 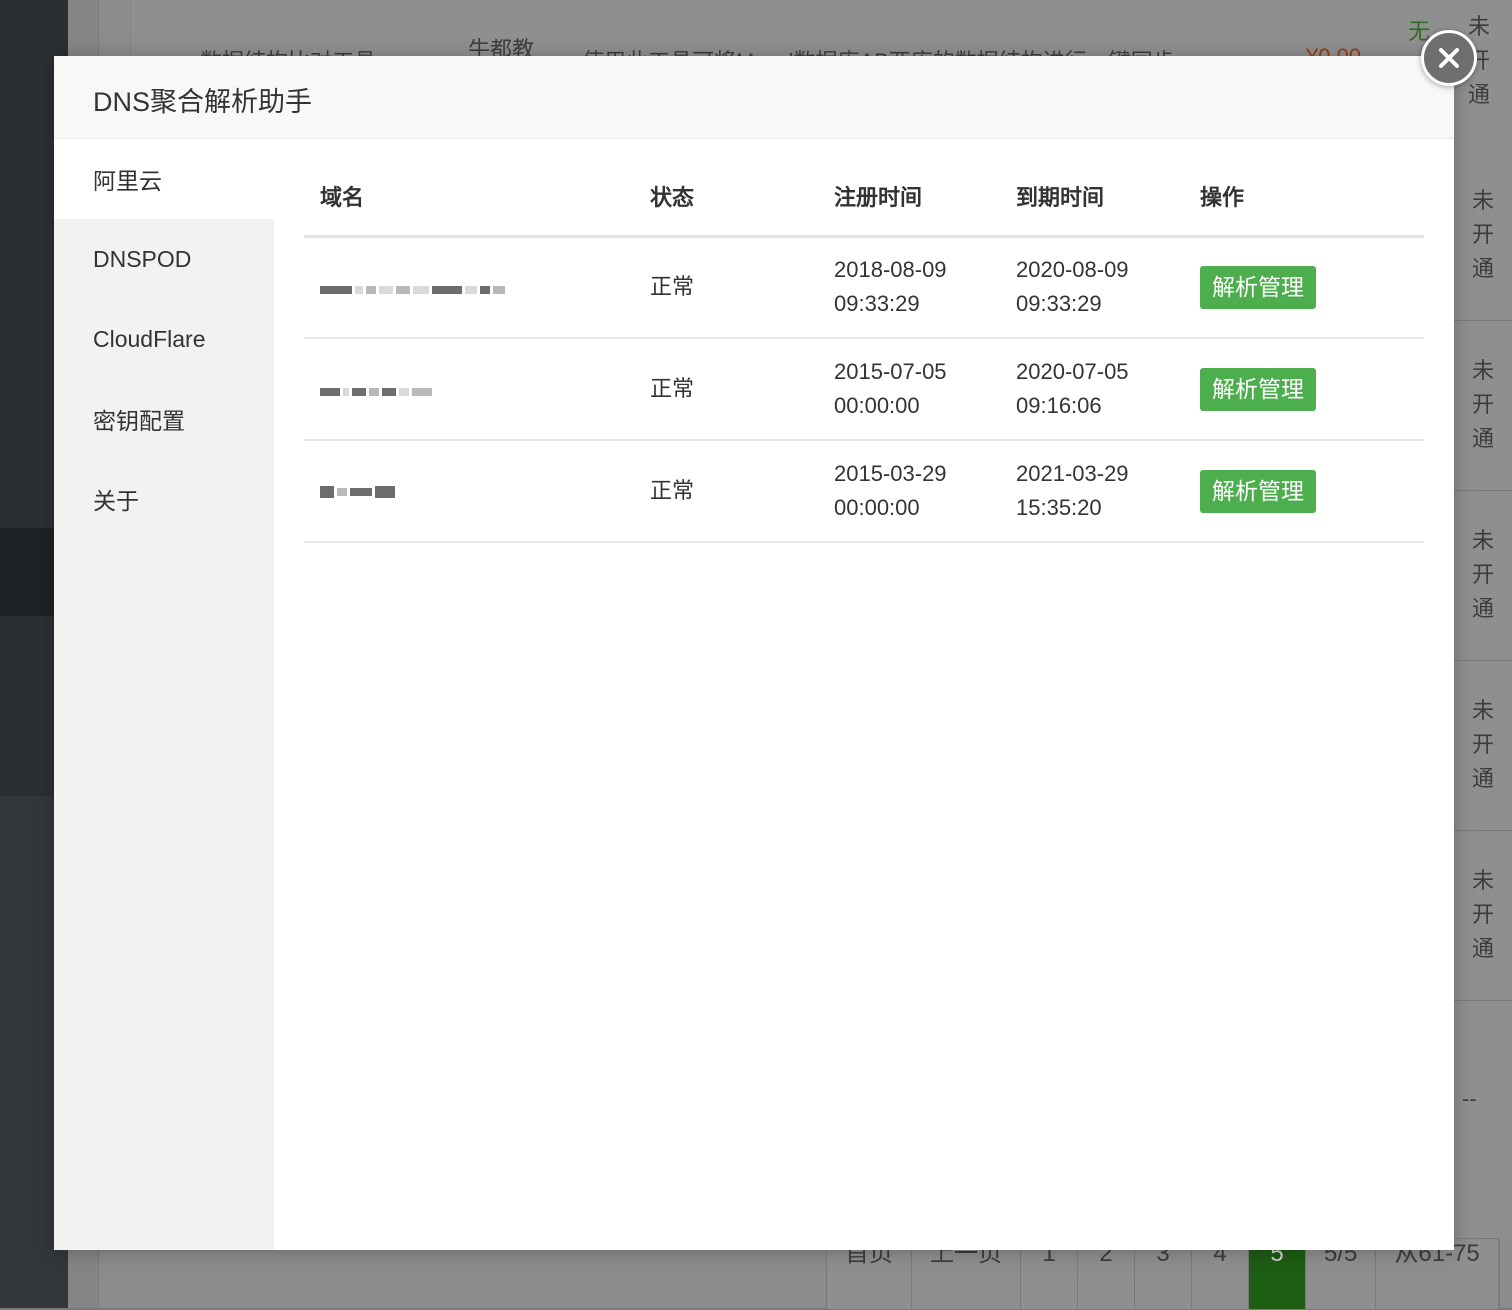 What do you see at coordinates (116, 501) in the screenshot?
I see `sidebar-item-label: 关于` at bounding box center [116, 501].